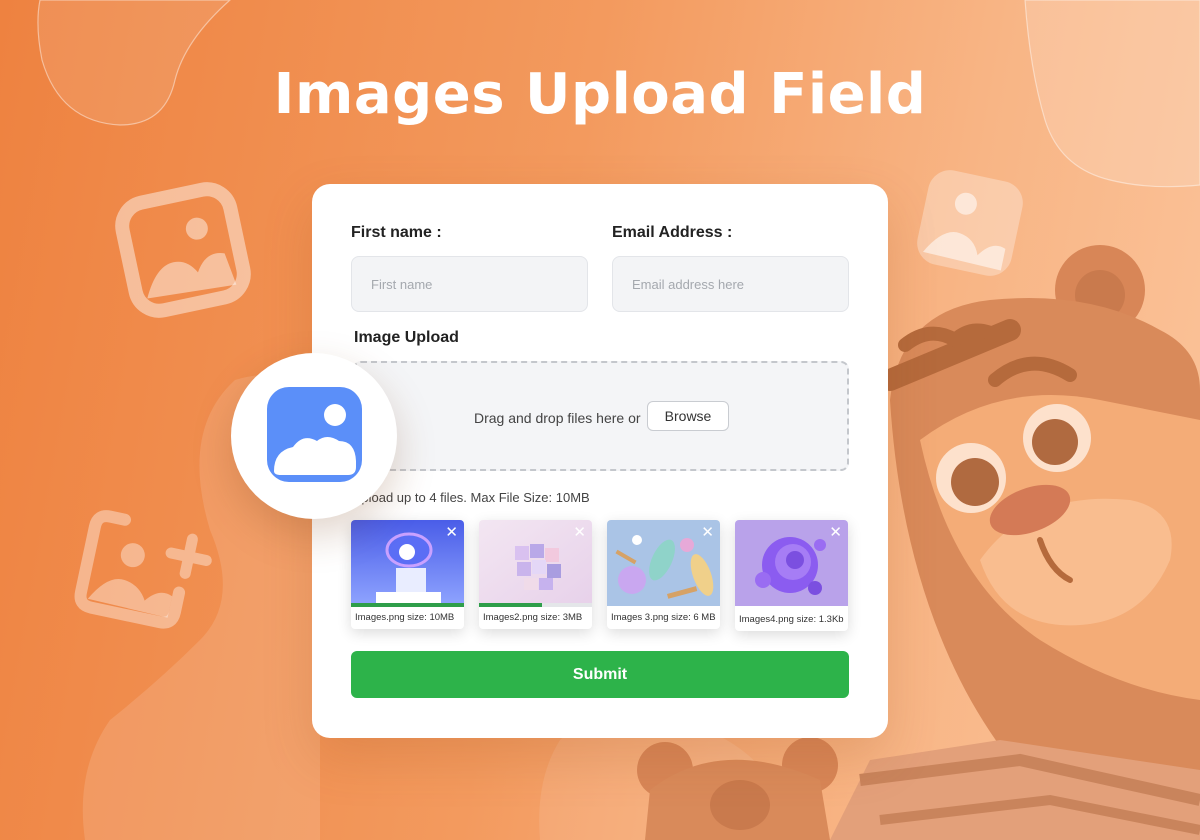 The width and height of the screenshot is (1200, 840). What do you see at coordinates (396, 232) in the screenshot?
I see `first-name-label: First name :` at bounding box center [396, 232].